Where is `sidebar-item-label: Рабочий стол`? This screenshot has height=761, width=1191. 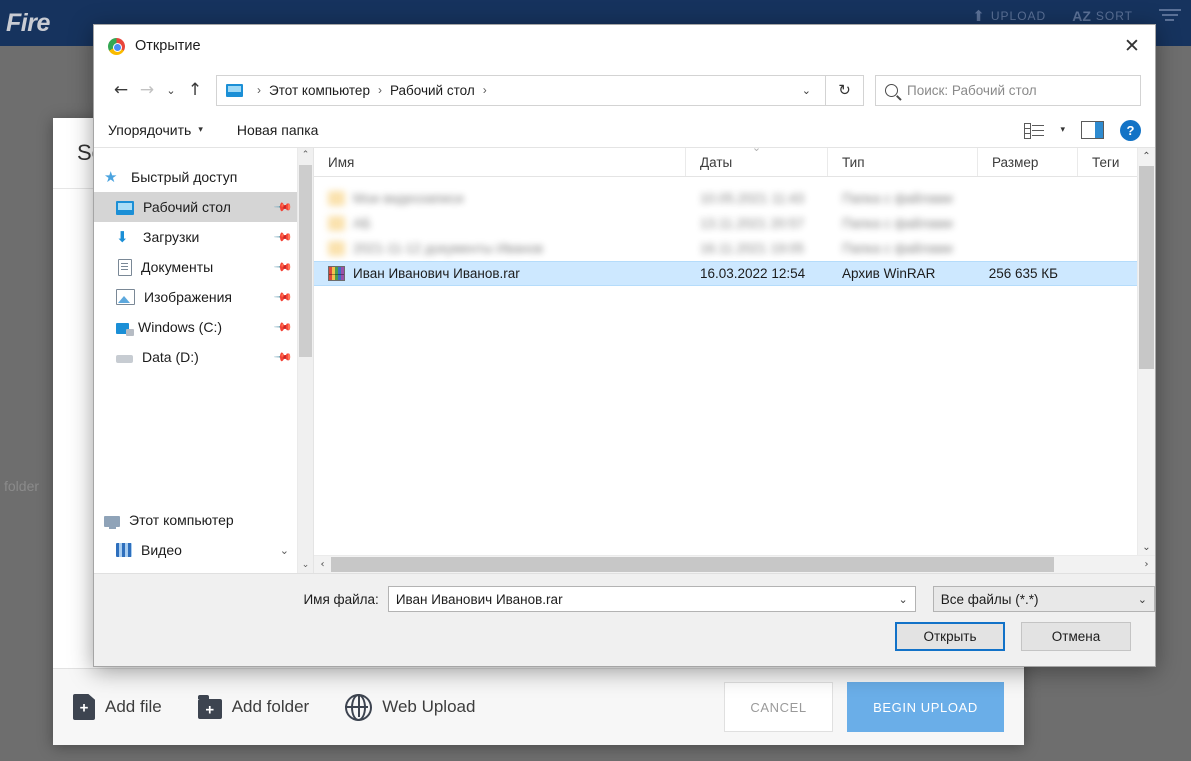
sidebar-item-label: Рабочий стол is located at coordinates (187, 207).